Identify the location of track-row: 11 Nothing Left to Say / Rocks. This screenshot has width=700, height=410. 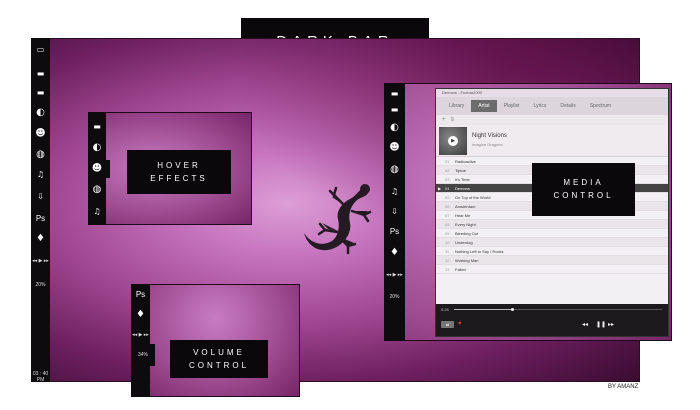
(552, 251).